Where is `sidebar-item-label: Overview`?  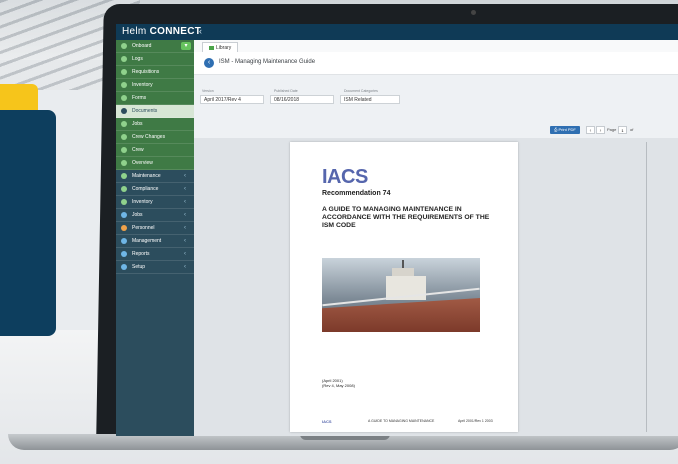 sidebar-item-label: Overview is located at coordinates (142, 163).